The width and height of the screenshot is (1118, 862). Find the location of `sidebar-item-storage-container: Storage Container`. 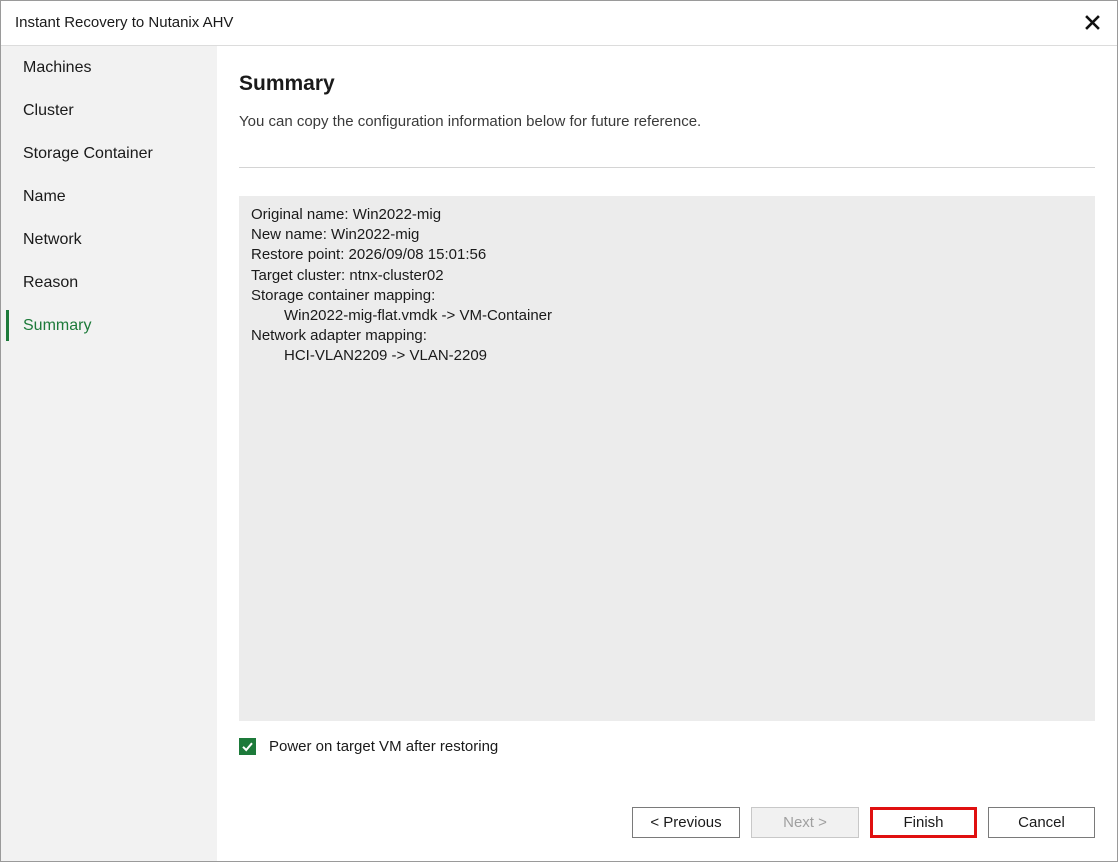

sidebar-item-storage-container: Storage Container is located at coordinates (109, 153).